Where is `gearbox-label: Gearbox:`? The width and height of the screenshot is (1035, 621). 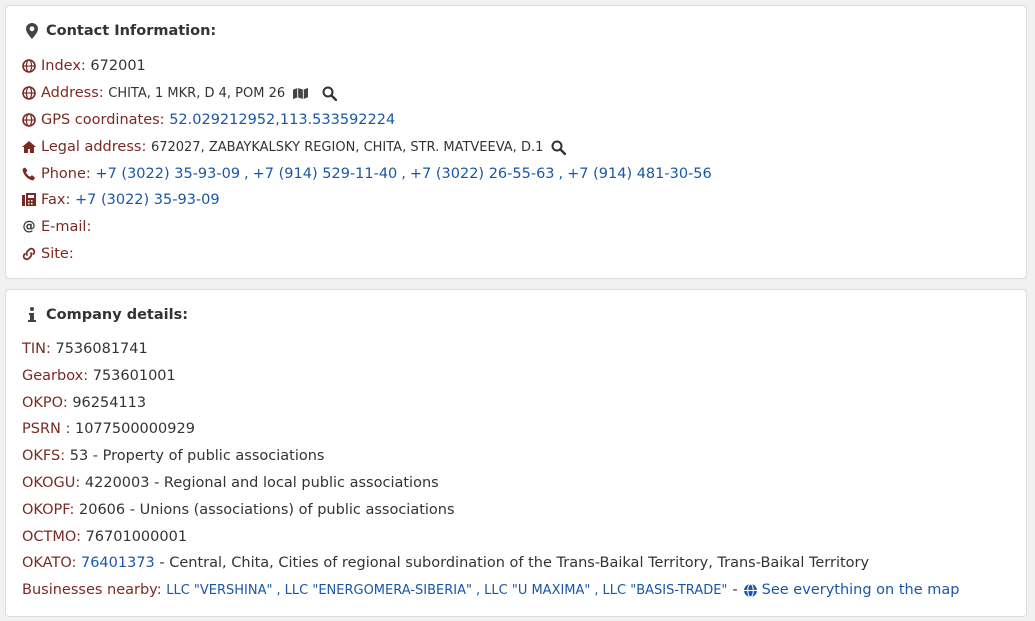
gearbox-label: Gearbox: is located at coordinates (55, 376).